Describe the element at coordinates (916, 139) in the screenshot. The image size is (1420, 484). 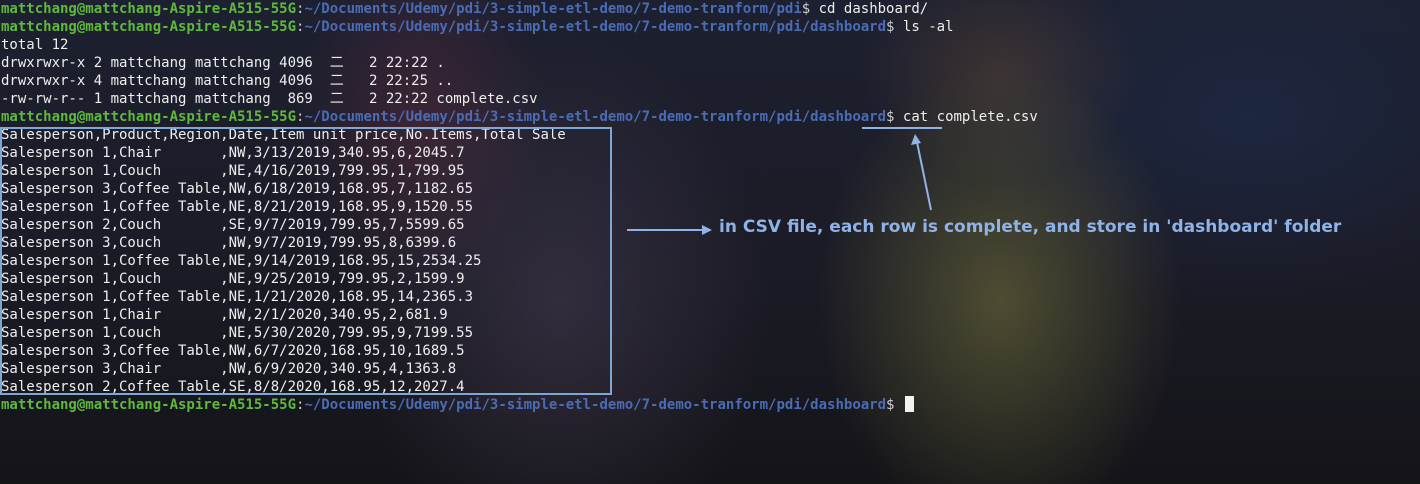
I see `up-arrowhead-icon` at that location.